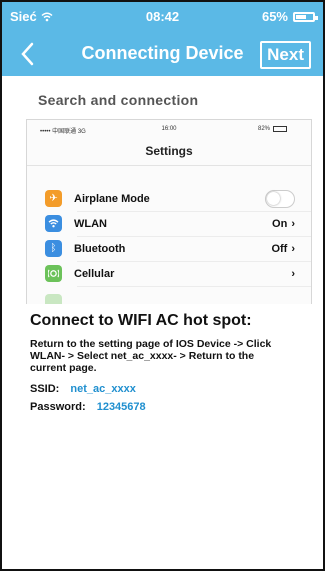 The image size is (325, 571). What do you see at coordinates (94, 273) in the screenshot?
I see `settings-row-label: Cellular` at bounding box center [94, 273].